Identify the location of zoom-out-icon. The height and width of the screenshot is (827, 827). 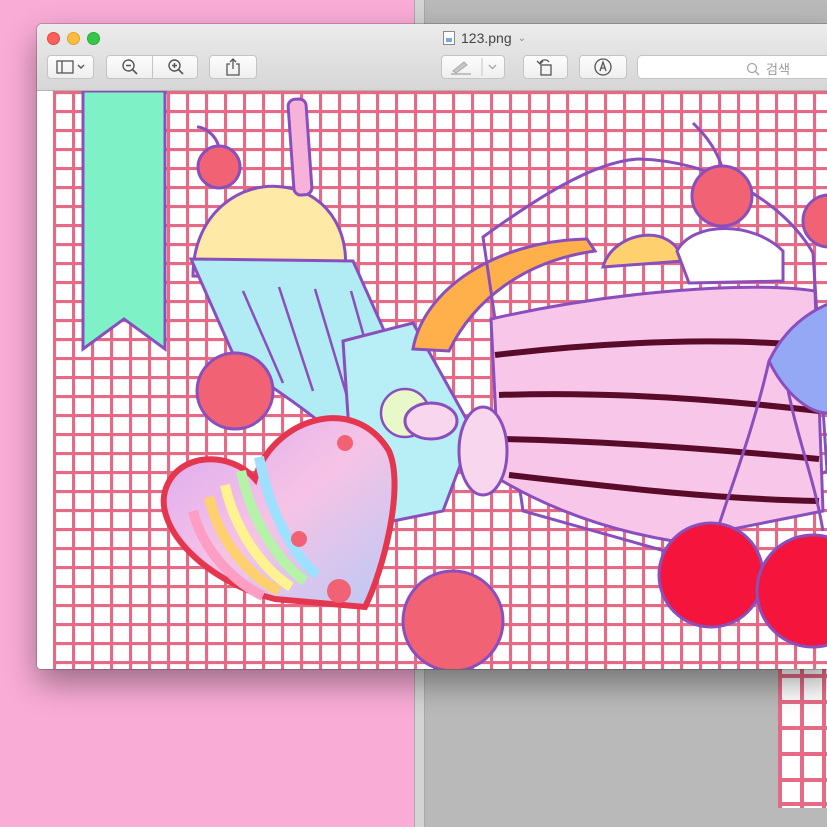
(129, 67).